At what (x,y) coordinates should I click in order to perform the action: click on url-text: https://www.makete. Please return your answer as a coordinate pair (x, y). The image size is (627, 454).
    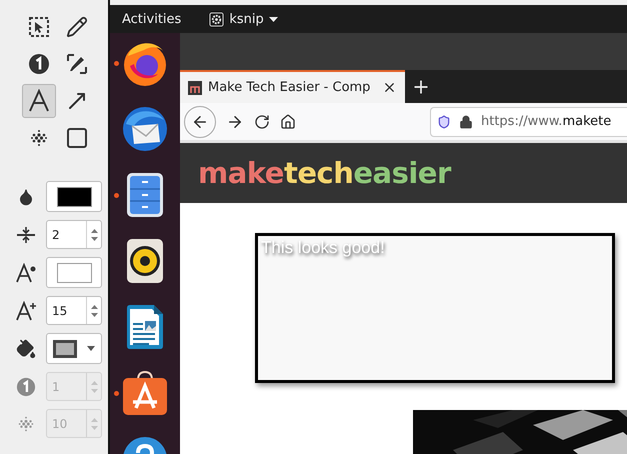
    Looking at the image, I should click on (546, 121).